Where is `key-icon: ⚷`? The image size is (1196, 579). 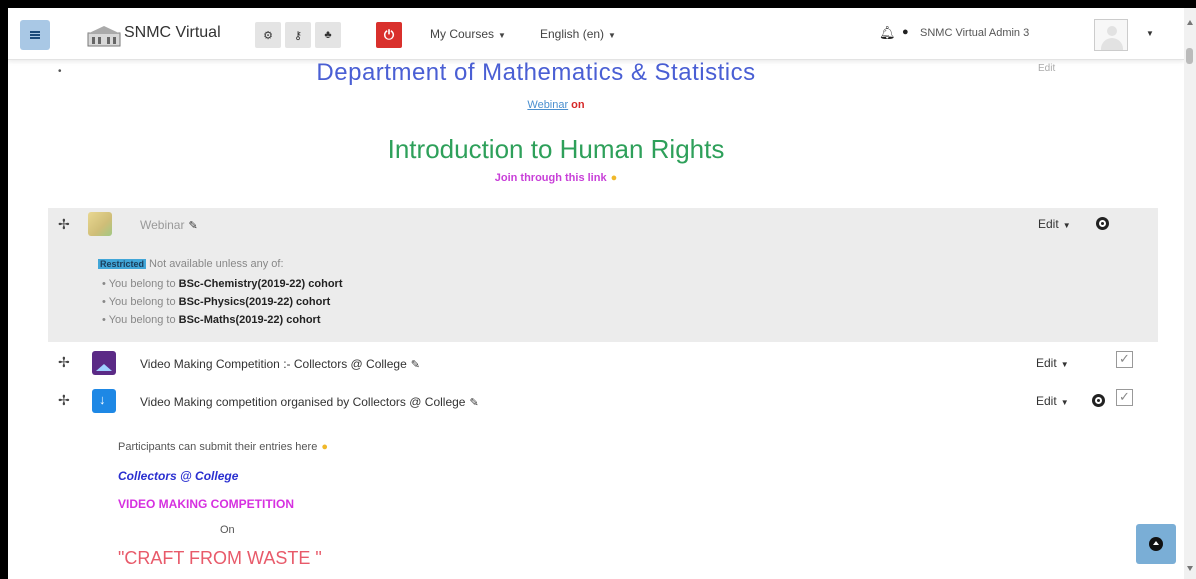
key-icon: ⚷ is located at coordinates (298, 35).